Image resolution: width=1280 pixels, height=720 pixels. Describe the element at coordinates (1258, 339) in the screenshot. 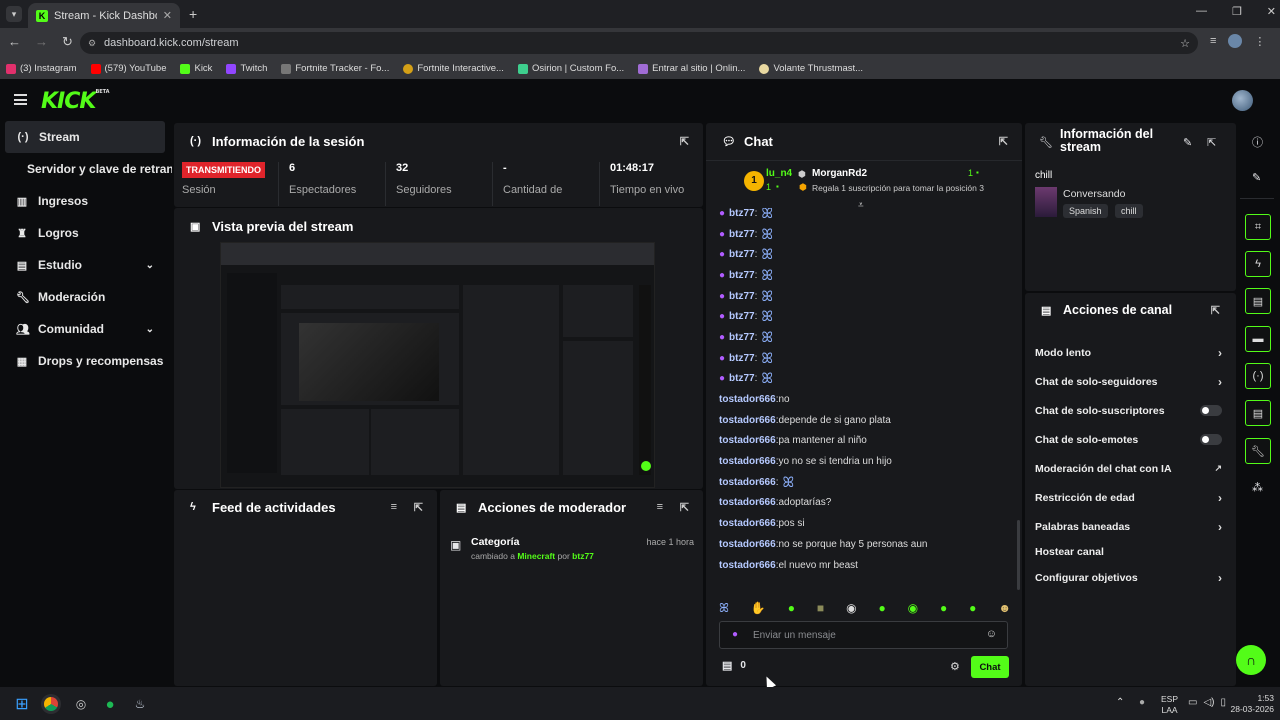

I see `chat-icon: ▬` at that location.